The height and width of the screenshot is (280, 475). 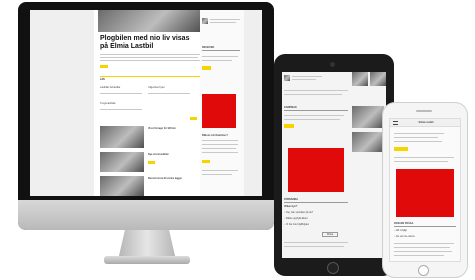 What do you see at coordinates (291, 199) in the screenshot?
I see `section-heading: FÖRNAMNA` at bounding box center [291, 199].